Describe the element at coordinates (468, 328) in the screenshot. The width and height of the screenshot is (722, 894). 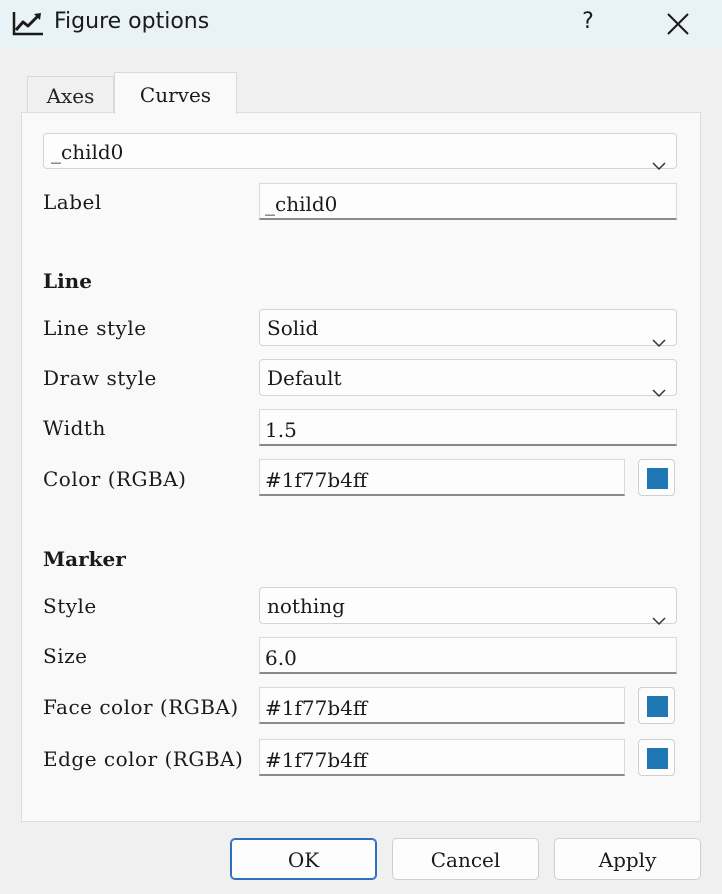
I see `line-style-select: Solid` at that location.